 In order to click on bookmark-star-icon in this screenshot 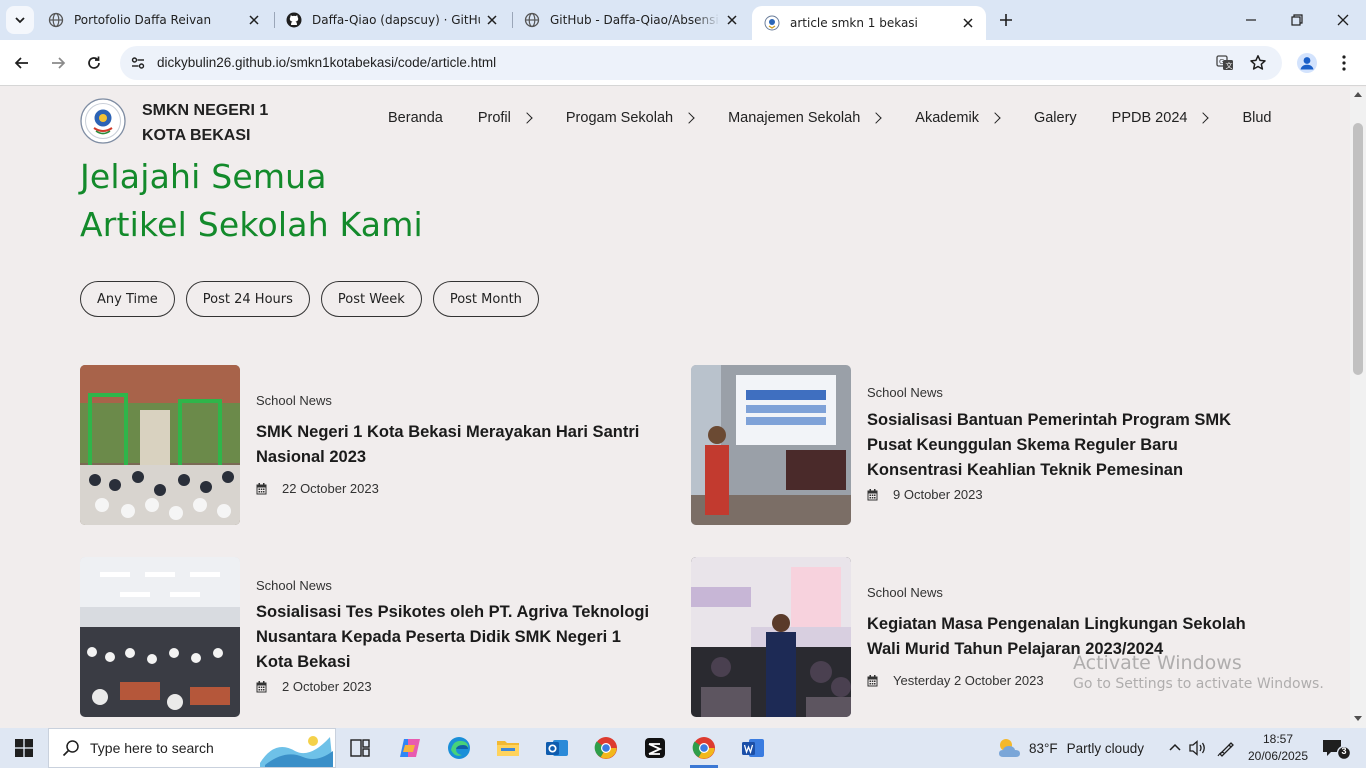, I will do `click(1258, 63)`.